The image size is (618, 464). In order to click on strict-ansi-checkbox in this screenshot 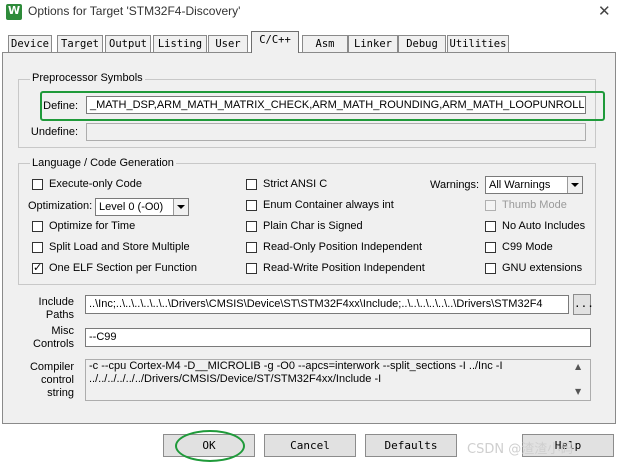, I will do `click(251, 184)`.